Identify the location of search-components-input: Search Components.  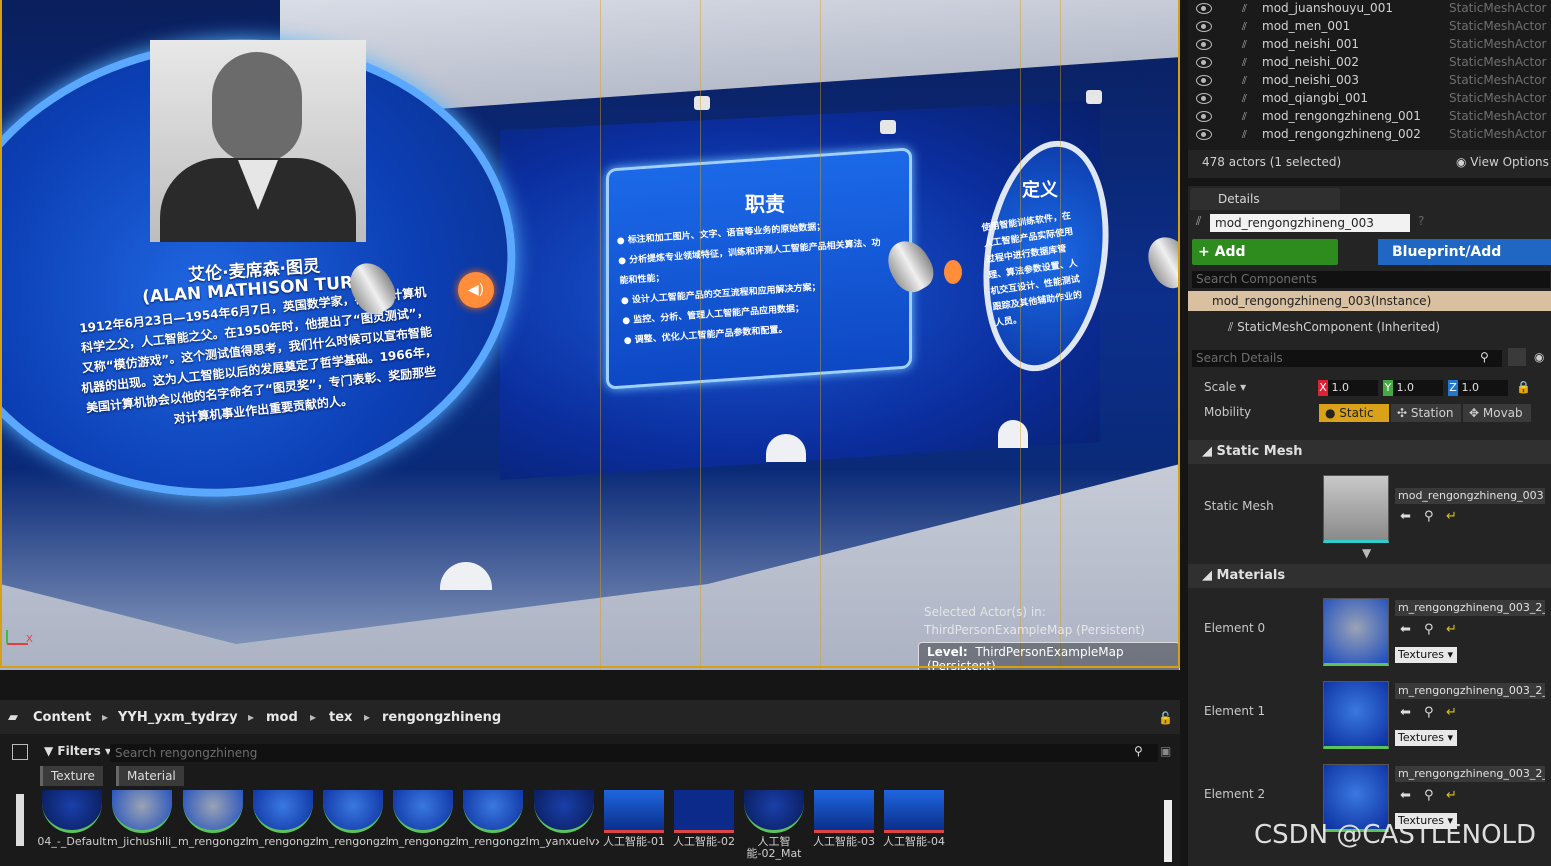
(1371, 279).